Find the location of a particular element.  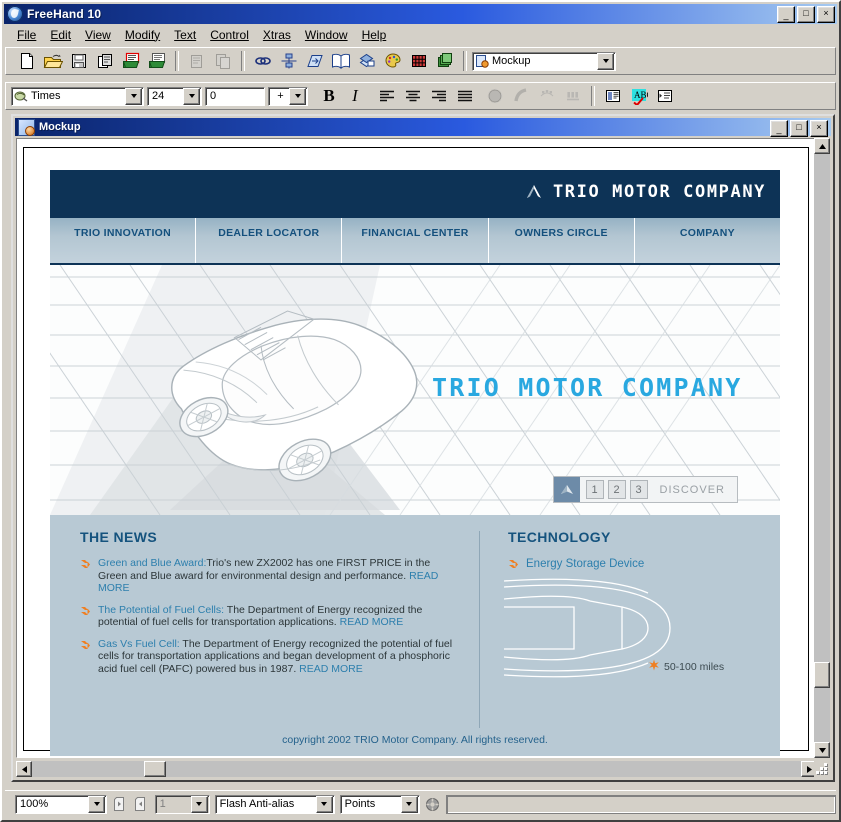

document-maximize-button: □ is located at coordinates (799, 128).